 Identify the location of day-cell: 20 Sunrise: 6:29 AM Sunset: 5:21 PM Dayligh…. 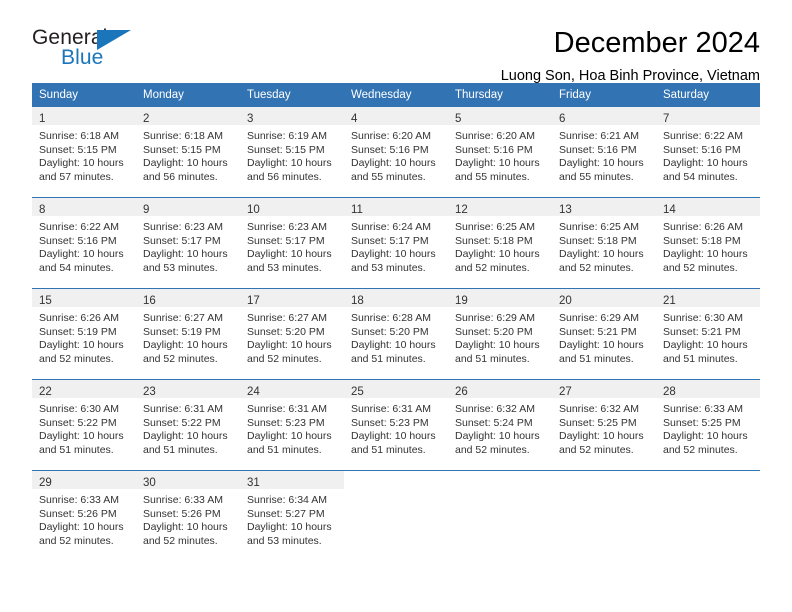
(604, 329).